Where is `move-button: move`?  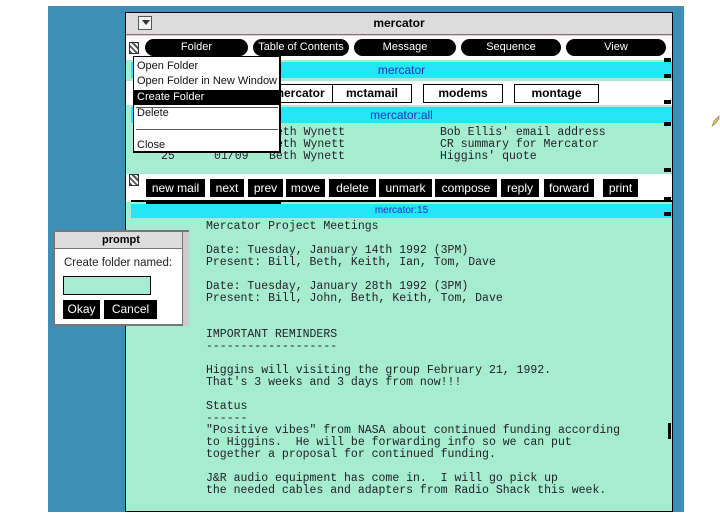 move-button: move is located at coordinates (305, 188).